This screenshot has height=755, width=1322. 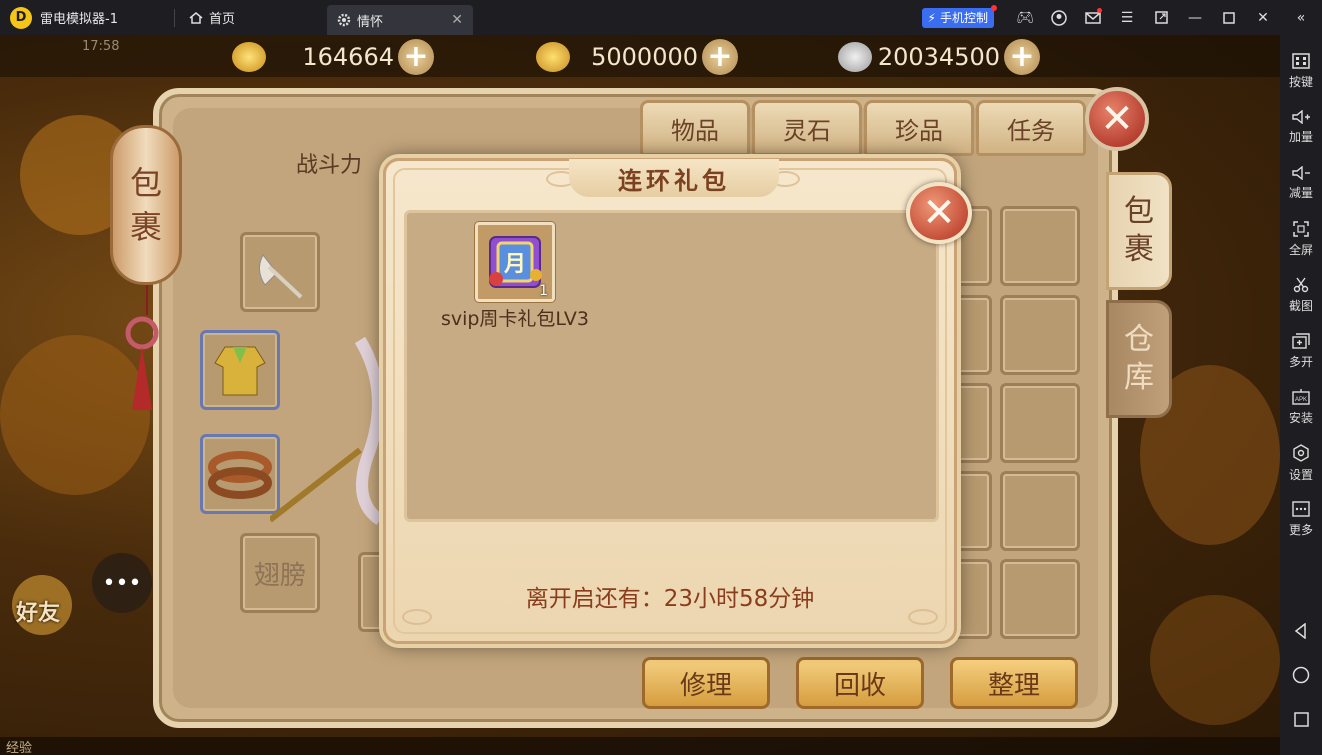 What do you see at coordinates (1300, 417) in the screenshot?
I see `sidebar-item-label: 安装` at bounding box center [1300, 417].